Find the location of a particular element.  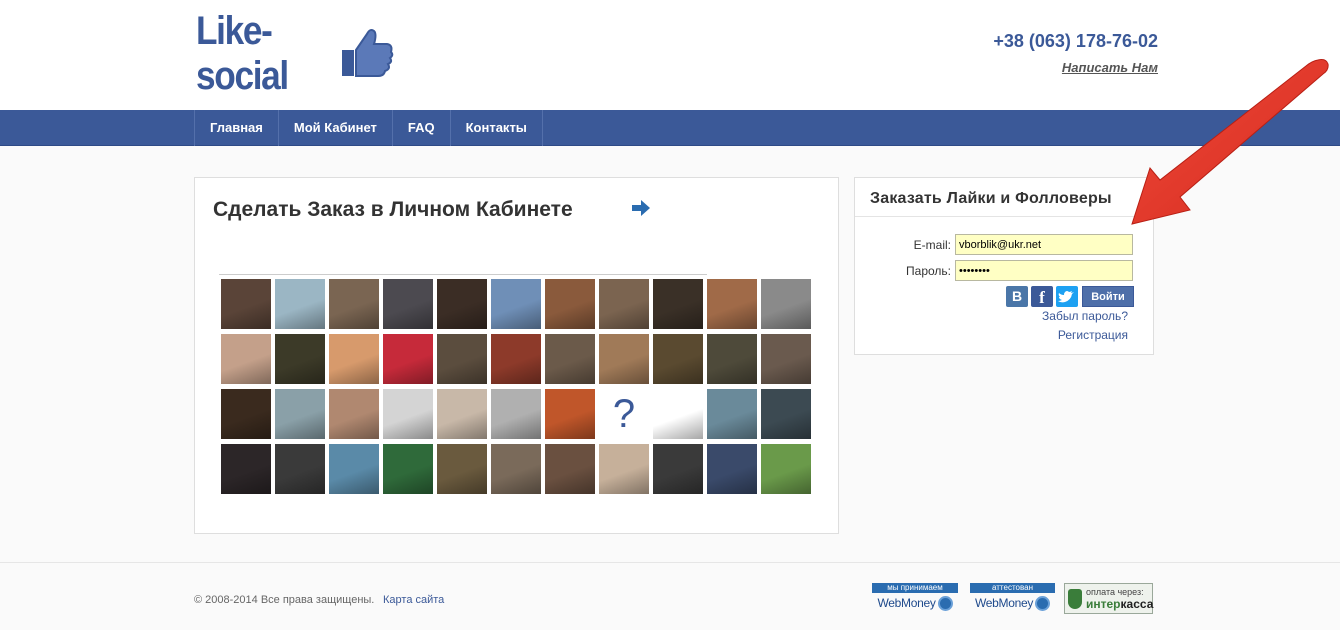

nav-item-contacts: Контакты is located at coordinates (497, 128).